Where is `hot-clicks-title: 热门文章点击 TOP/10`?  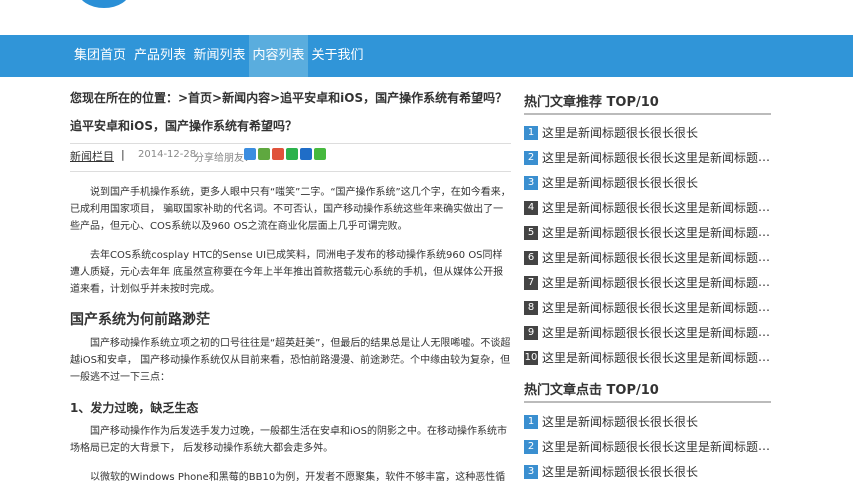 hot-clicks-title: 热门文章点击 TOP/10 is located at coordinates (591, 390).